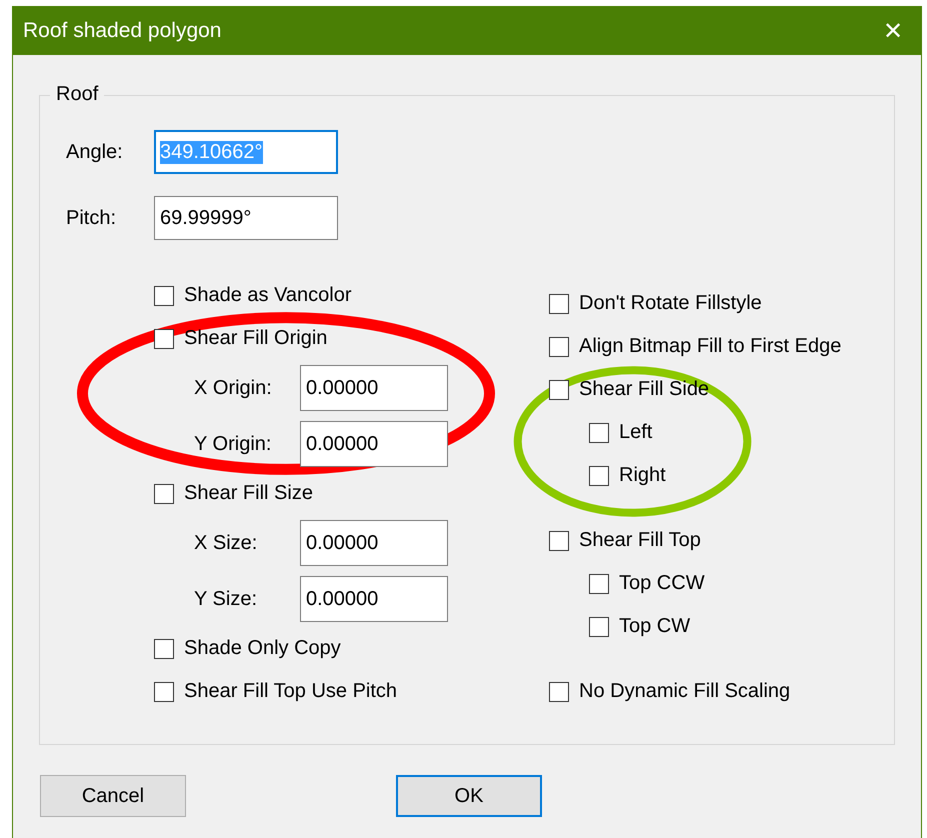 The width and height of the screenshot is (927, 838). Describe the element at coordinates (469, 796) in the screenshot. I see `dialog-button: OK` at that location.